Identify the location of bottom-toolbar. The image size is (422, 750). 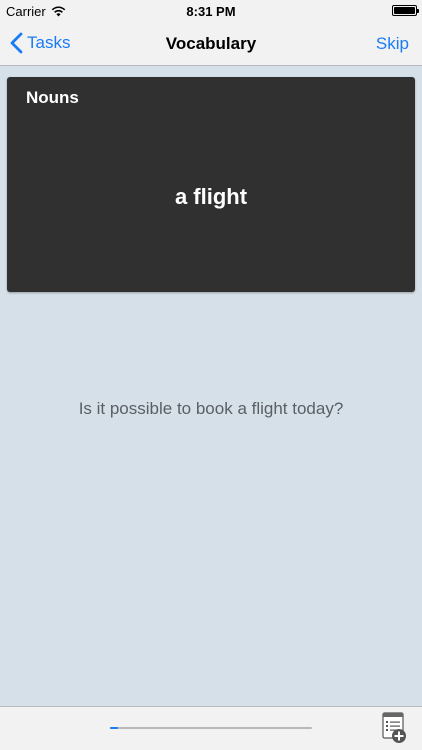
(211, 728).